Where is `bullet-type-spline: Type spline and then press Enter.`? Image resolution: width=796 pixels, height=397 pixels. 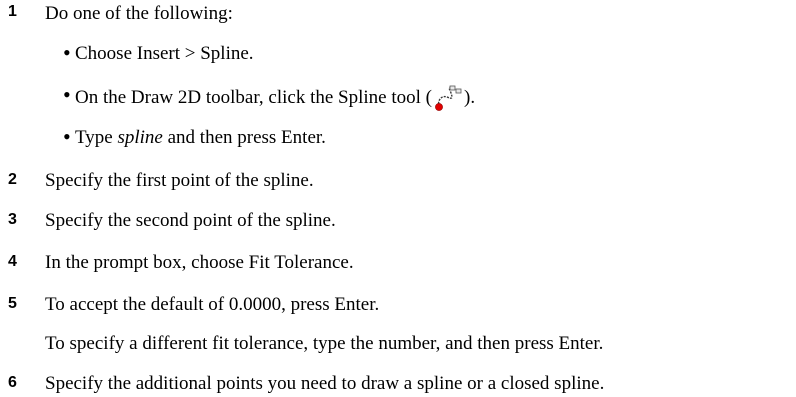 bullet-type-spline: Type spline and then press Enter. is located at coordinates (200, 138).